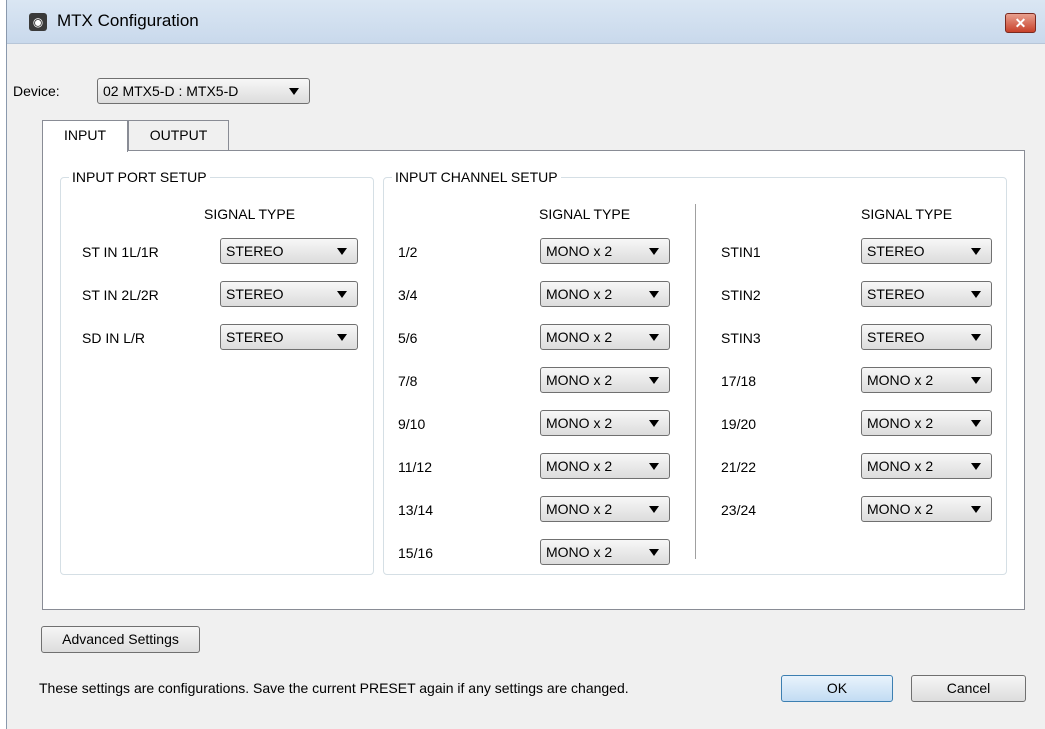  Describe the element at coordinates (416, 510) in the screenshot. I see `channel-label: 13/14` at that location.